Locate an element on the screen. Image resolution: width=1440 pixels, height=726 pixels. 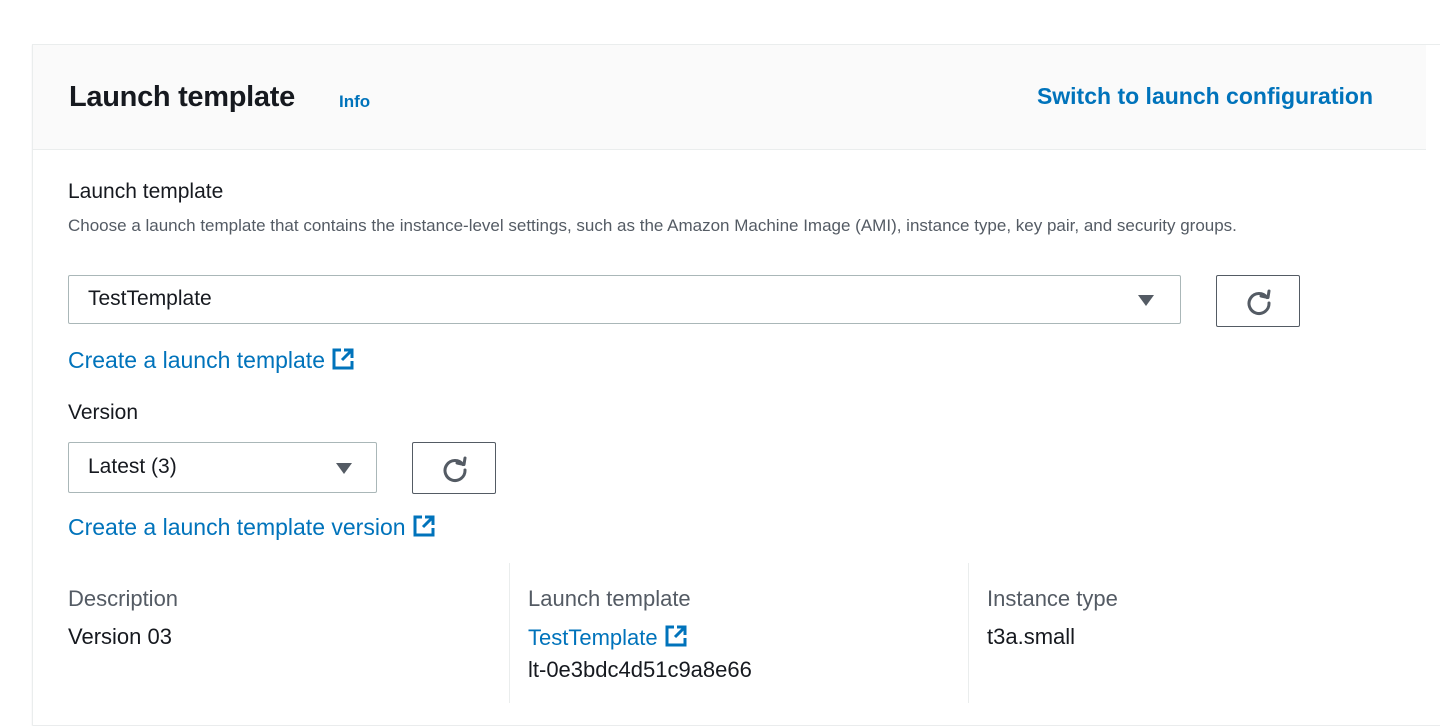
summary-description-label: Description is located at coordinates (123, 598).